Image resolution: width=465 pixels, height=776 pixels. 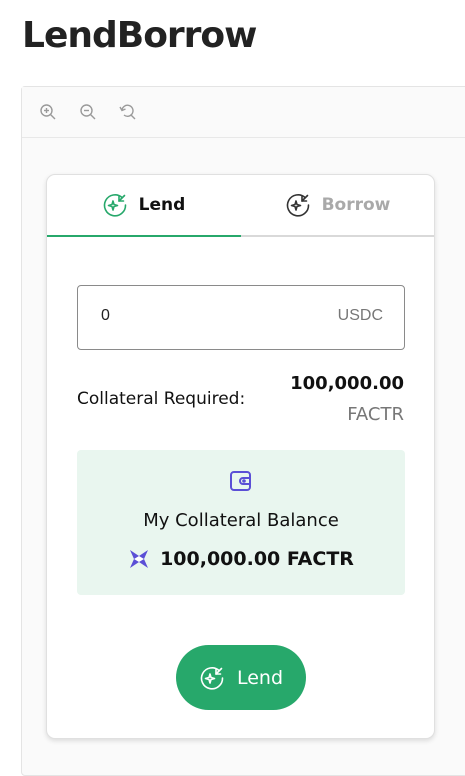 What do you see at coordinates (144, 236) in the screenshot?
I see `active-tab-indicator` at bounding box center [144, 236].